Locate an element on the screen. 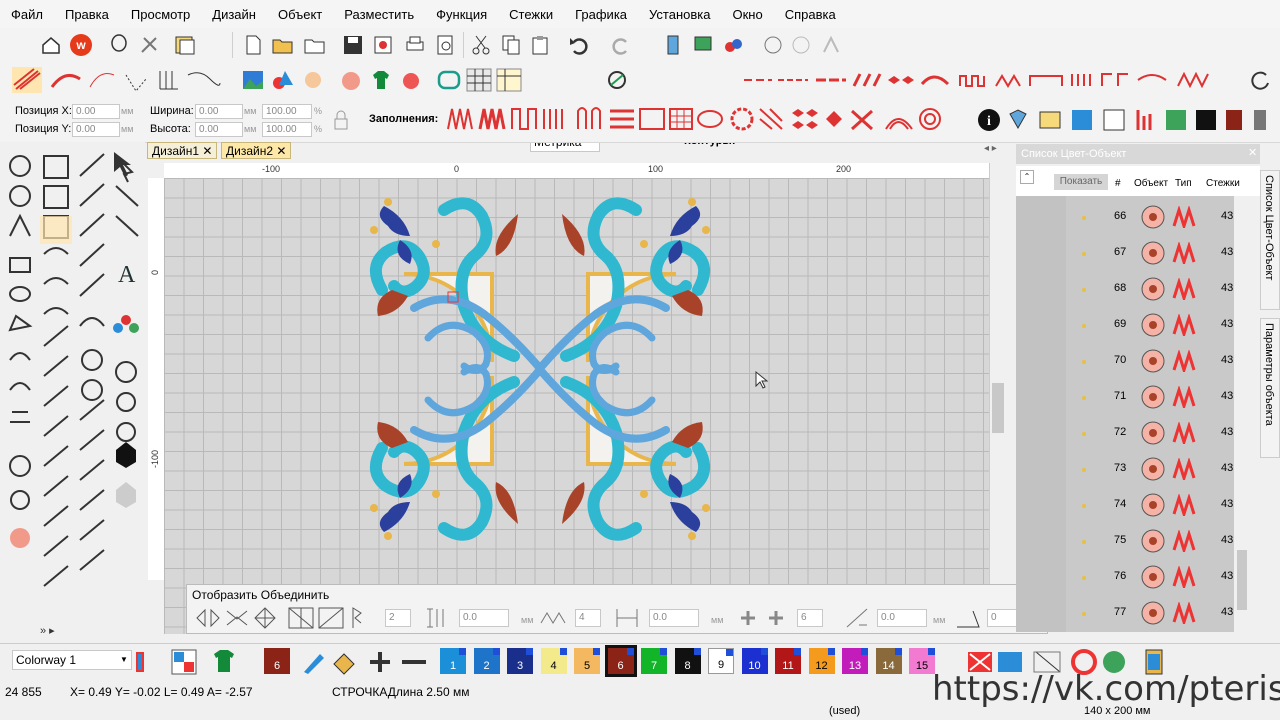 The height and width of the screenshot is (720, 1280). color-swatch: 4 is located at coordinates (553, 661).